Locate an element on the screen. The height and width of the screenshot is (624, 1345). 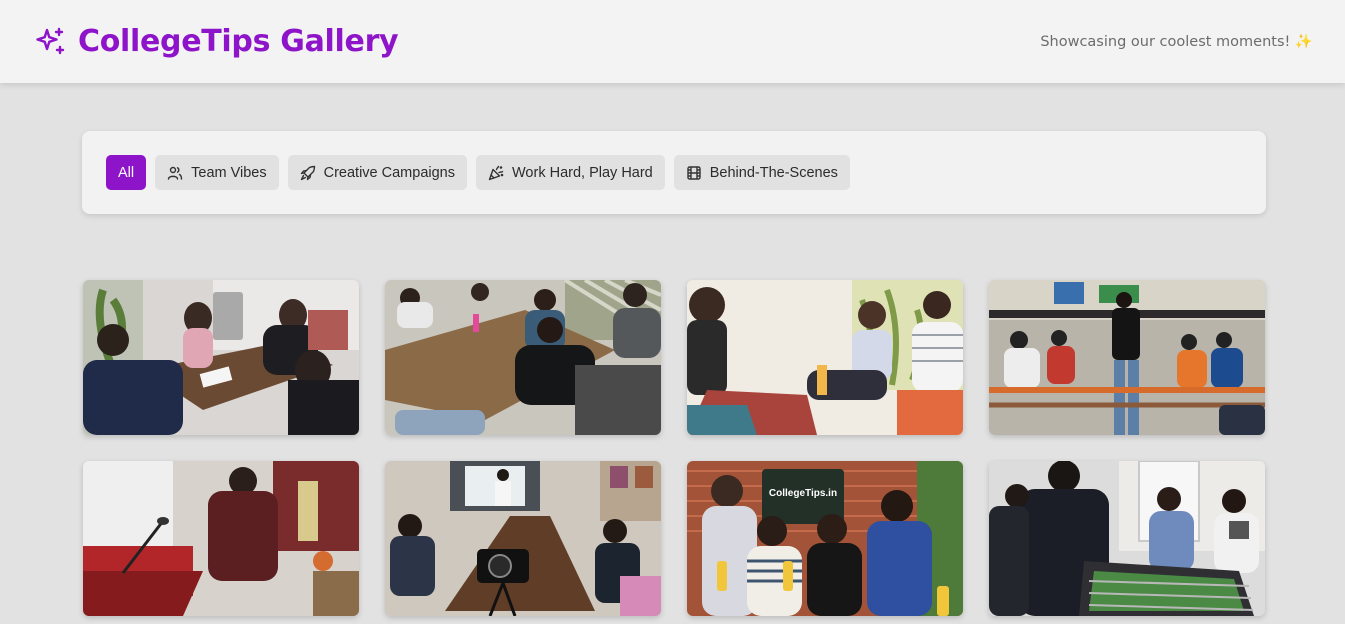
photo-foosball is located at coordinates (1127, 538).